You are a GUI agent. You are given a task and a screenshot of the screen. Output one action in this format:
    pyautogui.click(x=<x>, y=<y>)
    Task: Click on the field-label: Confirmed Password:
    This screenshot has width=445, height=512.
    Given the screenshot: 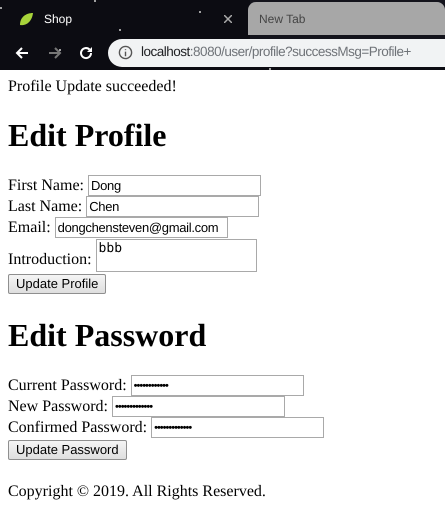 What is the action you would take?
    pyautogui.click(x=78, y=428)
    